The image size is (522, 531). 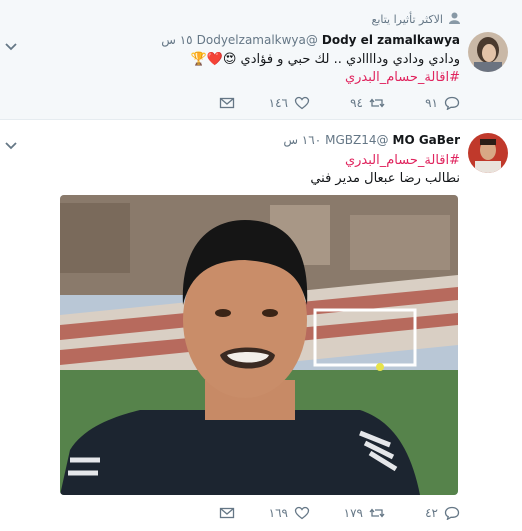 I want to click on tweet-text-line: نطالب رضا عبعال مدير فني, so click(x=385, y=178).